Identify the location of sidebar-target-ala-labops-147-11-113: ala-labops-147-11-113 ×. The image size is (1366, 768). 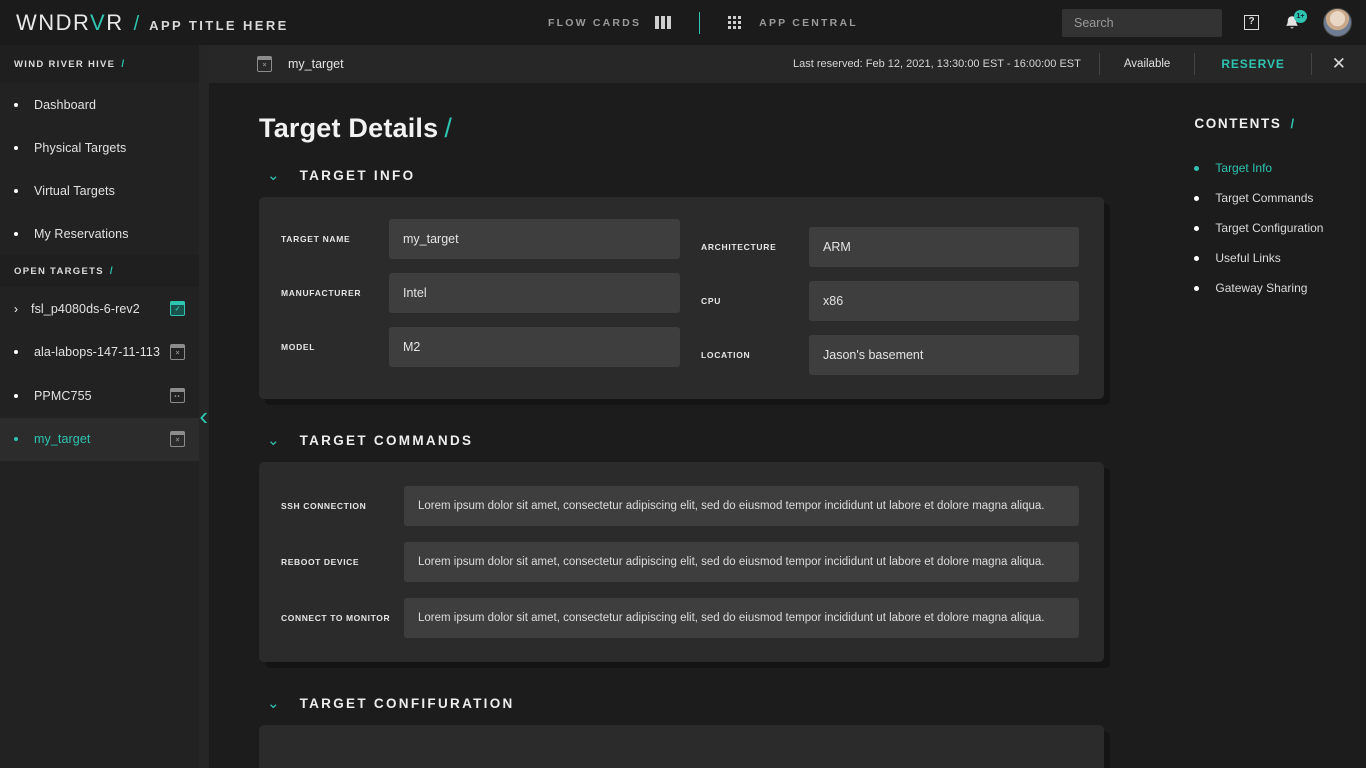
(99, 353).